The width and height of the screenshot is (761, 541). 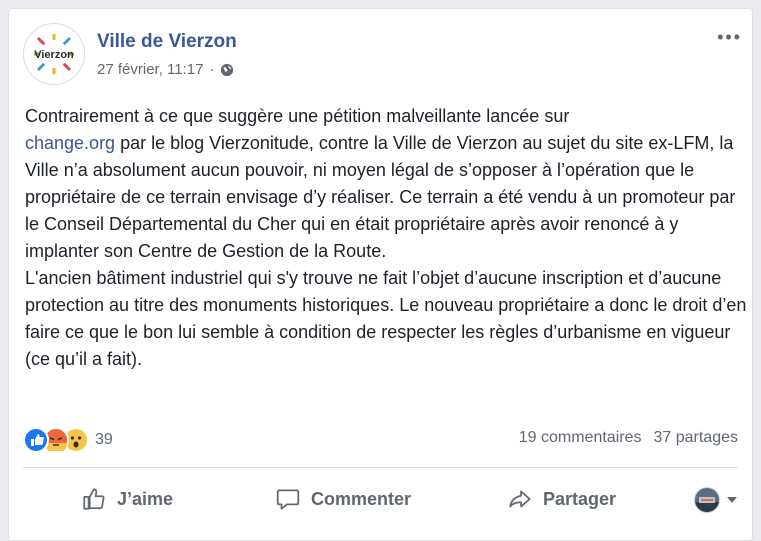 I want to click on share-label: Partager, so click(x=580, y=498).